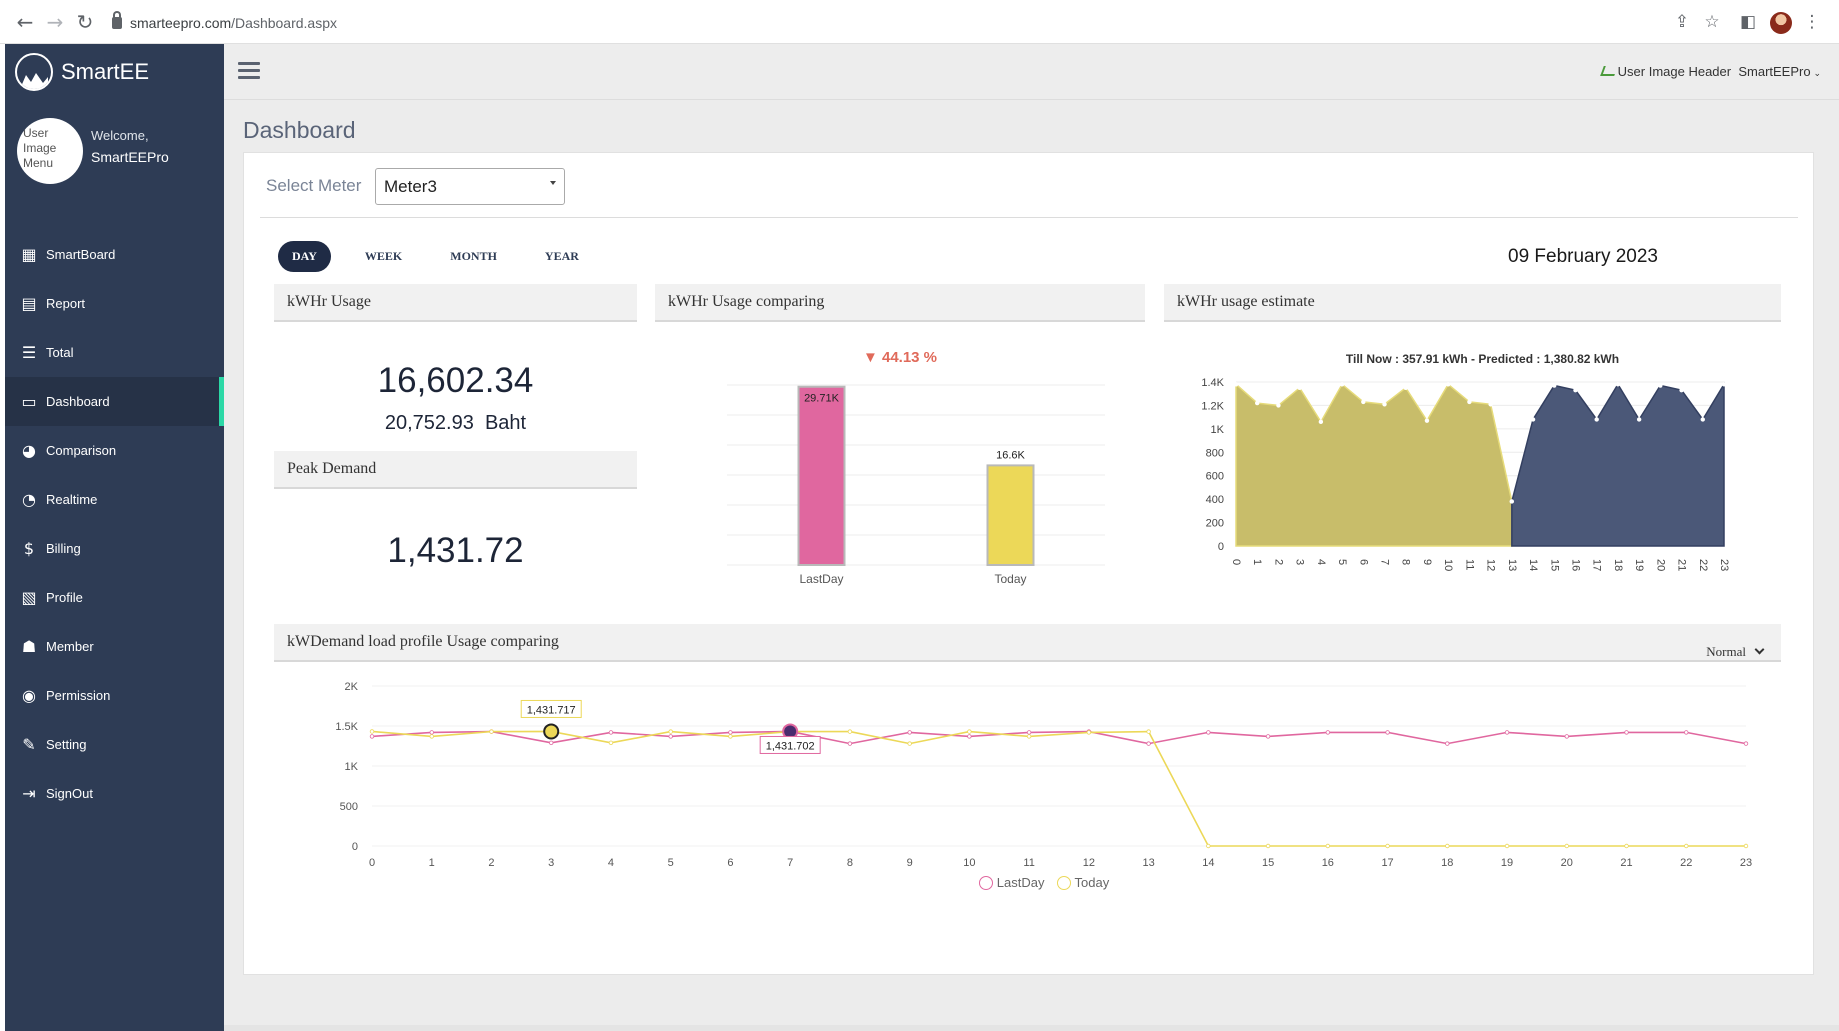  I want to click on select-meter-label: Select Meter, so click(314, 185).